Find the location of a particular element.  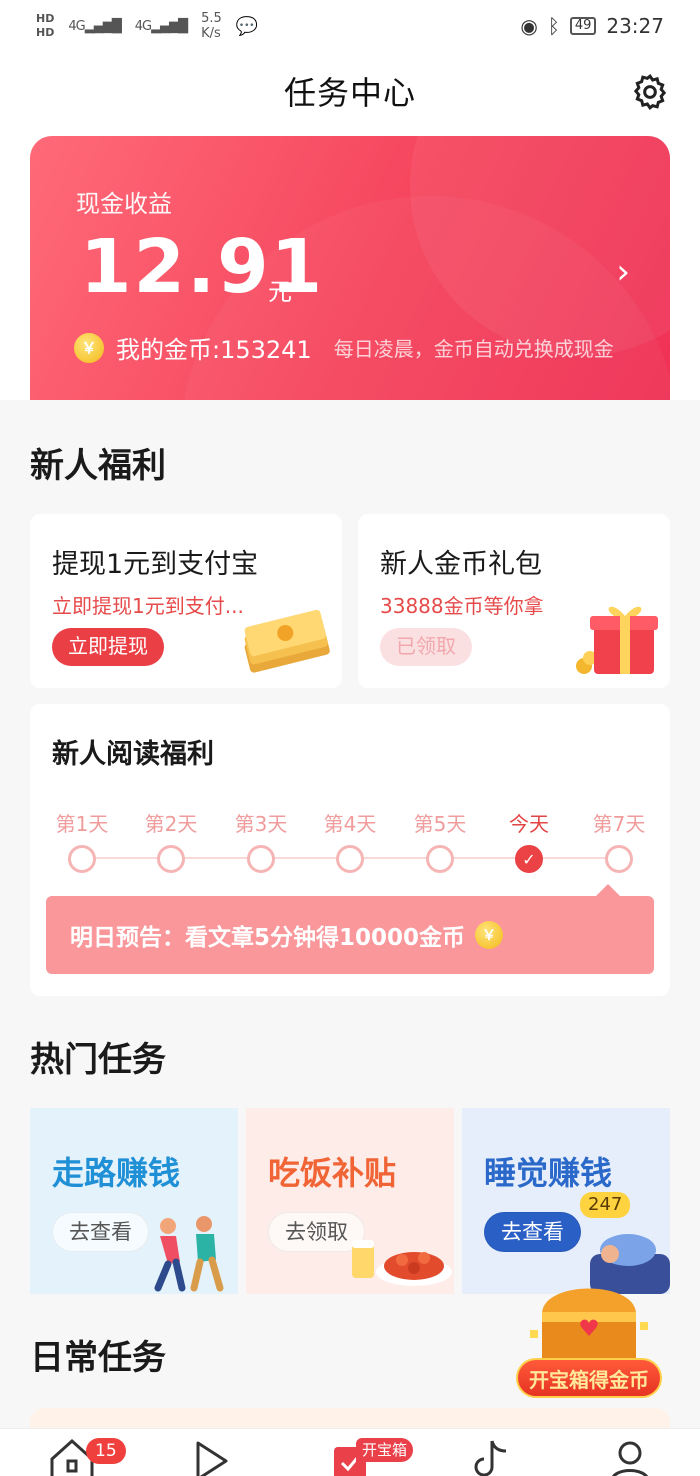

day-label: 第4天 is located at coordinates (350, 824).